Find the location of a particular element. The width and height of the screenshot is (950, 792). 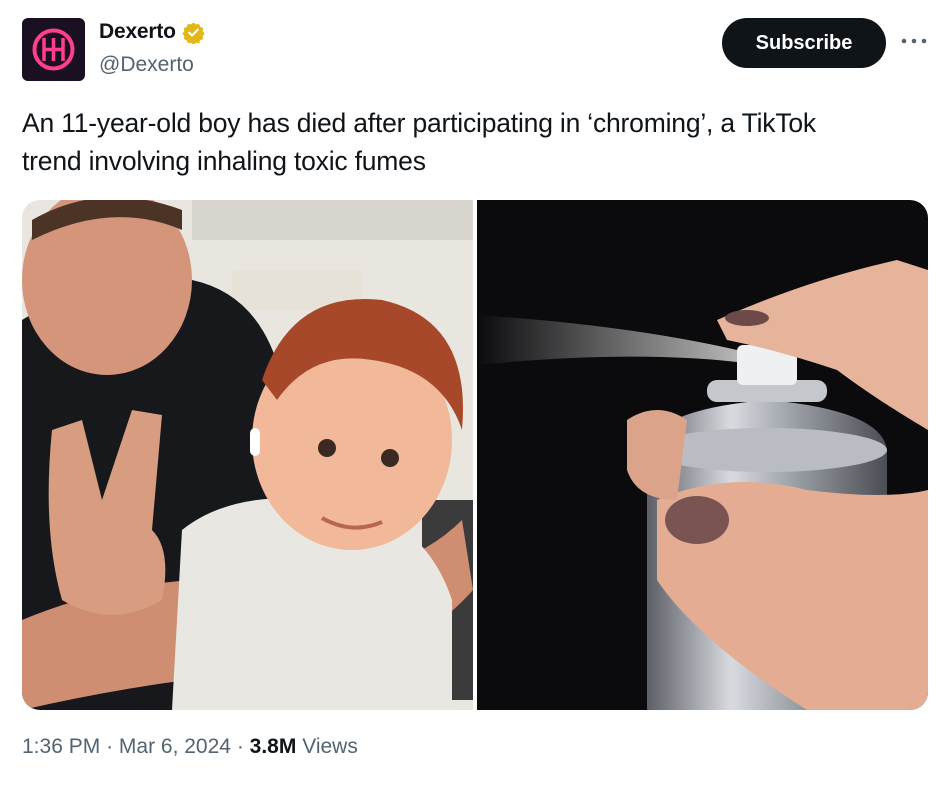

subscribe-button: Subscribe is located at coordinates (804, 43).